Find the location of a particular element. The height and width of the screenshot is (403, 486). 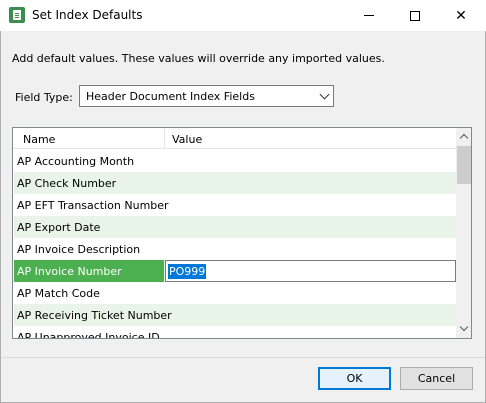

minimize-icon is located at coordinates (369, 15).